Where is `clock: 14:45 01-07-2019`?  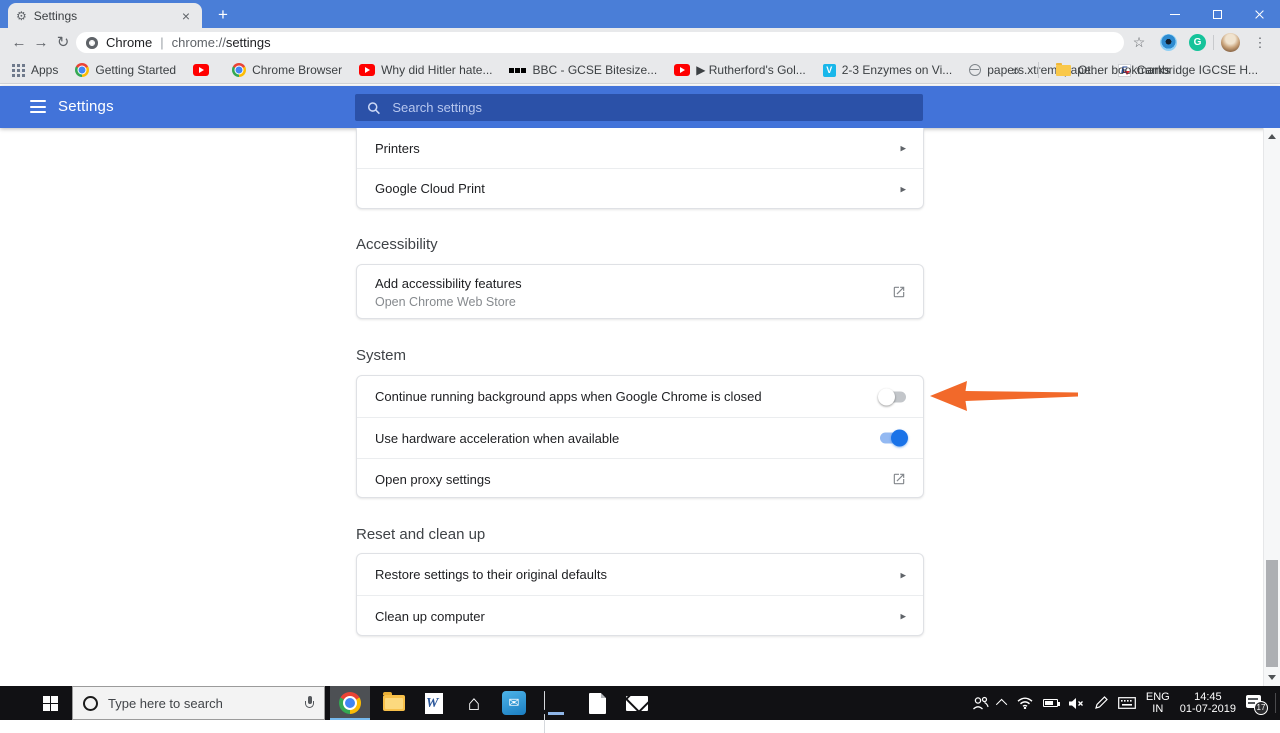 clock: 14:45 01-07-2019 is located at coordinates (1208, 703).